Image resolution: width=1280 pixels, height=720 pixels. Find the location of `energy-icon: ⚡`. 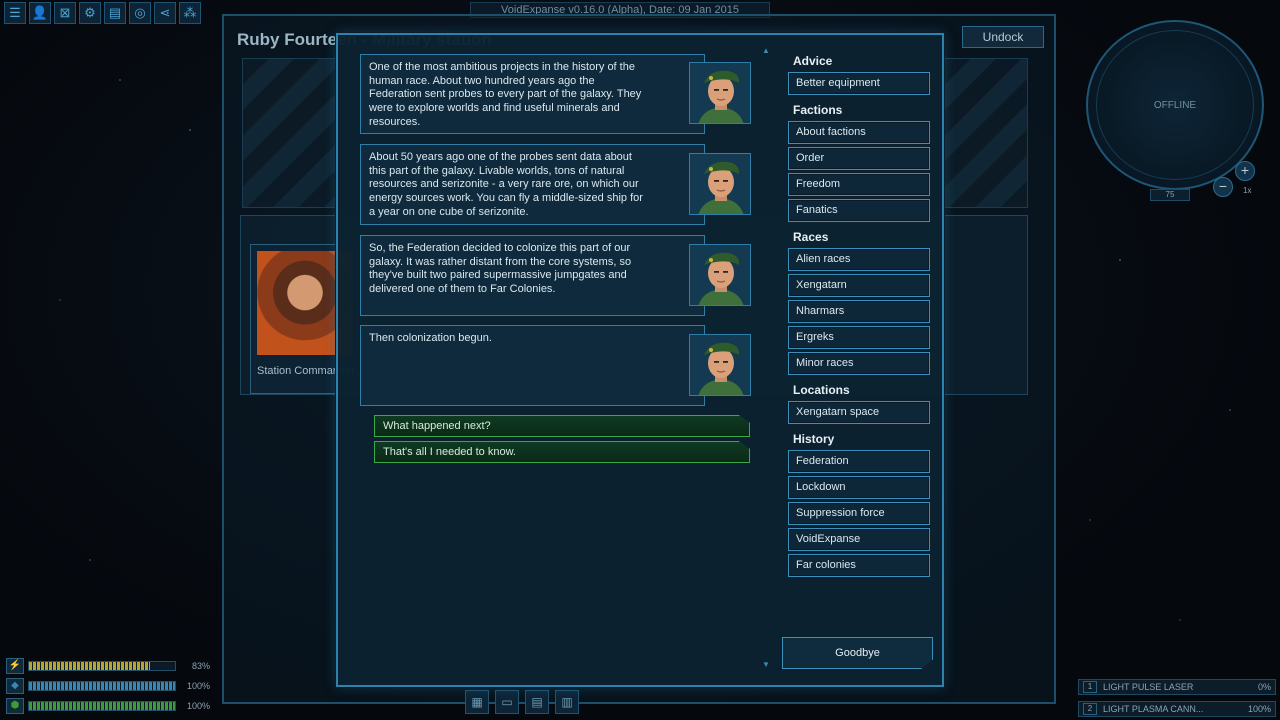

energy-icon: ⚡ is located at coordinates (15, 666).